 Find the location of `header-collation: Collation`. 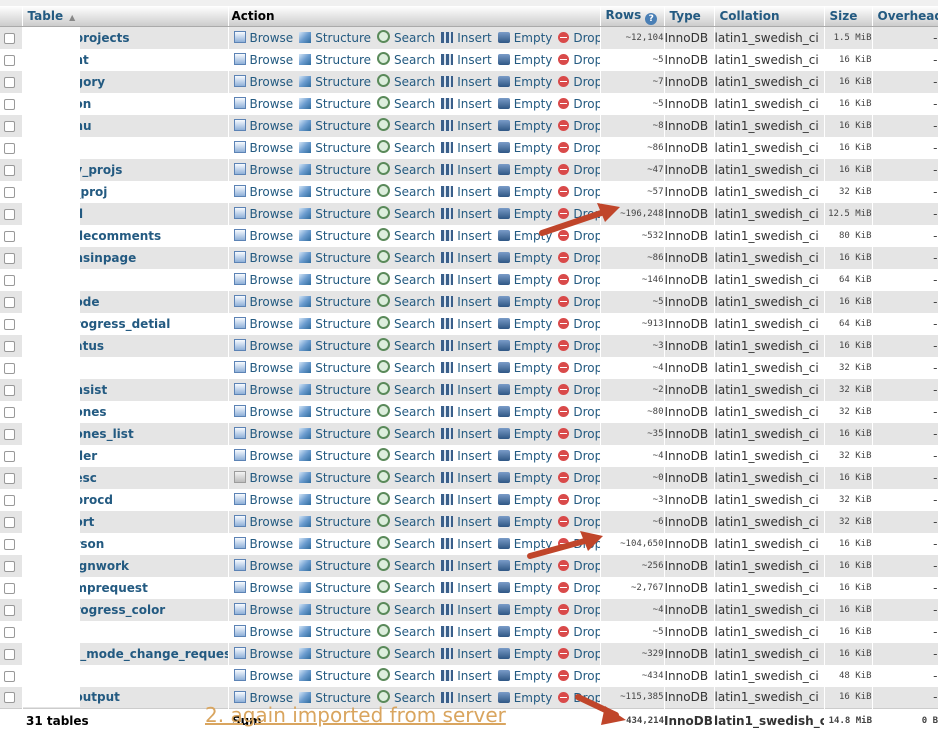

header-collation: Collation is located at coordinates (769, 16).